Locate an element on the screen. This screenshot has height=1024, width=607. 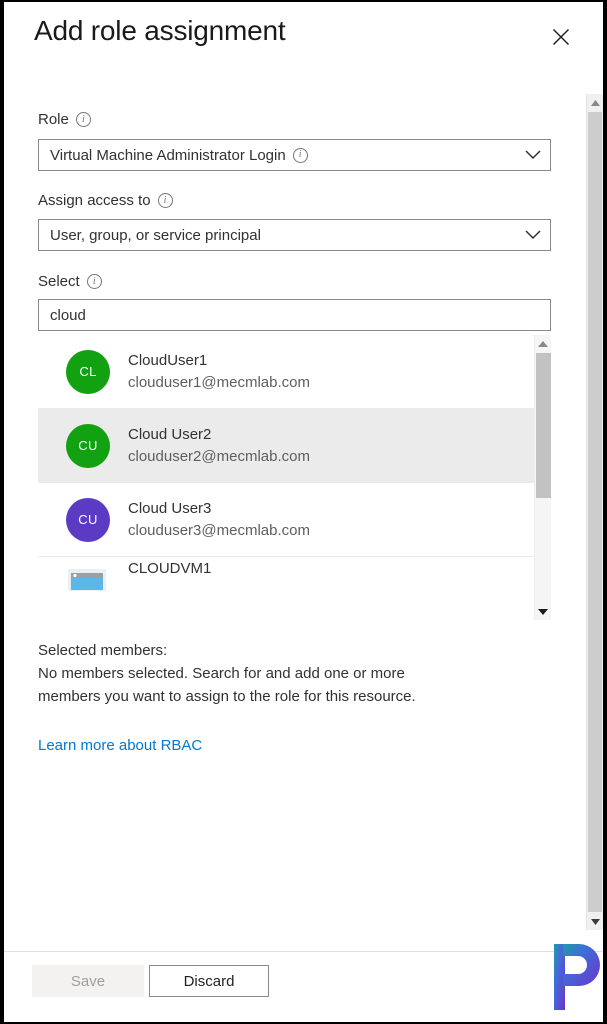
role-label: Role is located at coordinates (64, 119).